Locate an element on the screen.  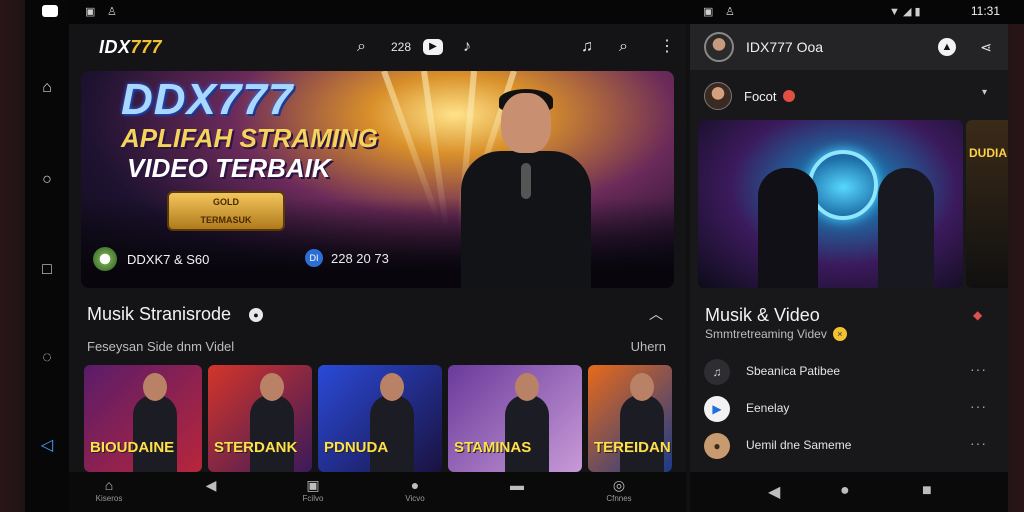
right-section-subtitle-text: Smmtretreaming Videv is located at coordinates (766, 334).